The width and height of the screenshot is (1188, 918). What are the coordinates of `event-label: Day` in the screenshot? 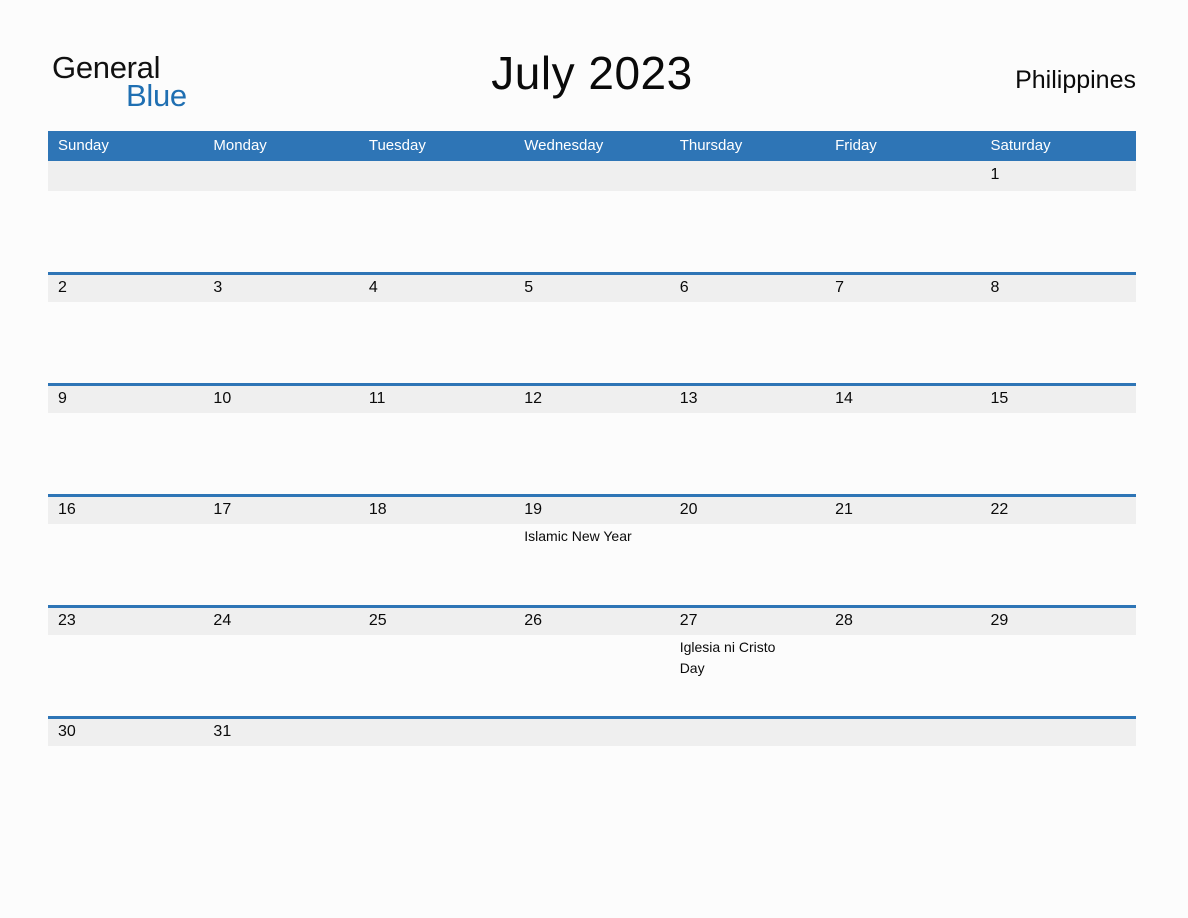 It's located at (692, 668).